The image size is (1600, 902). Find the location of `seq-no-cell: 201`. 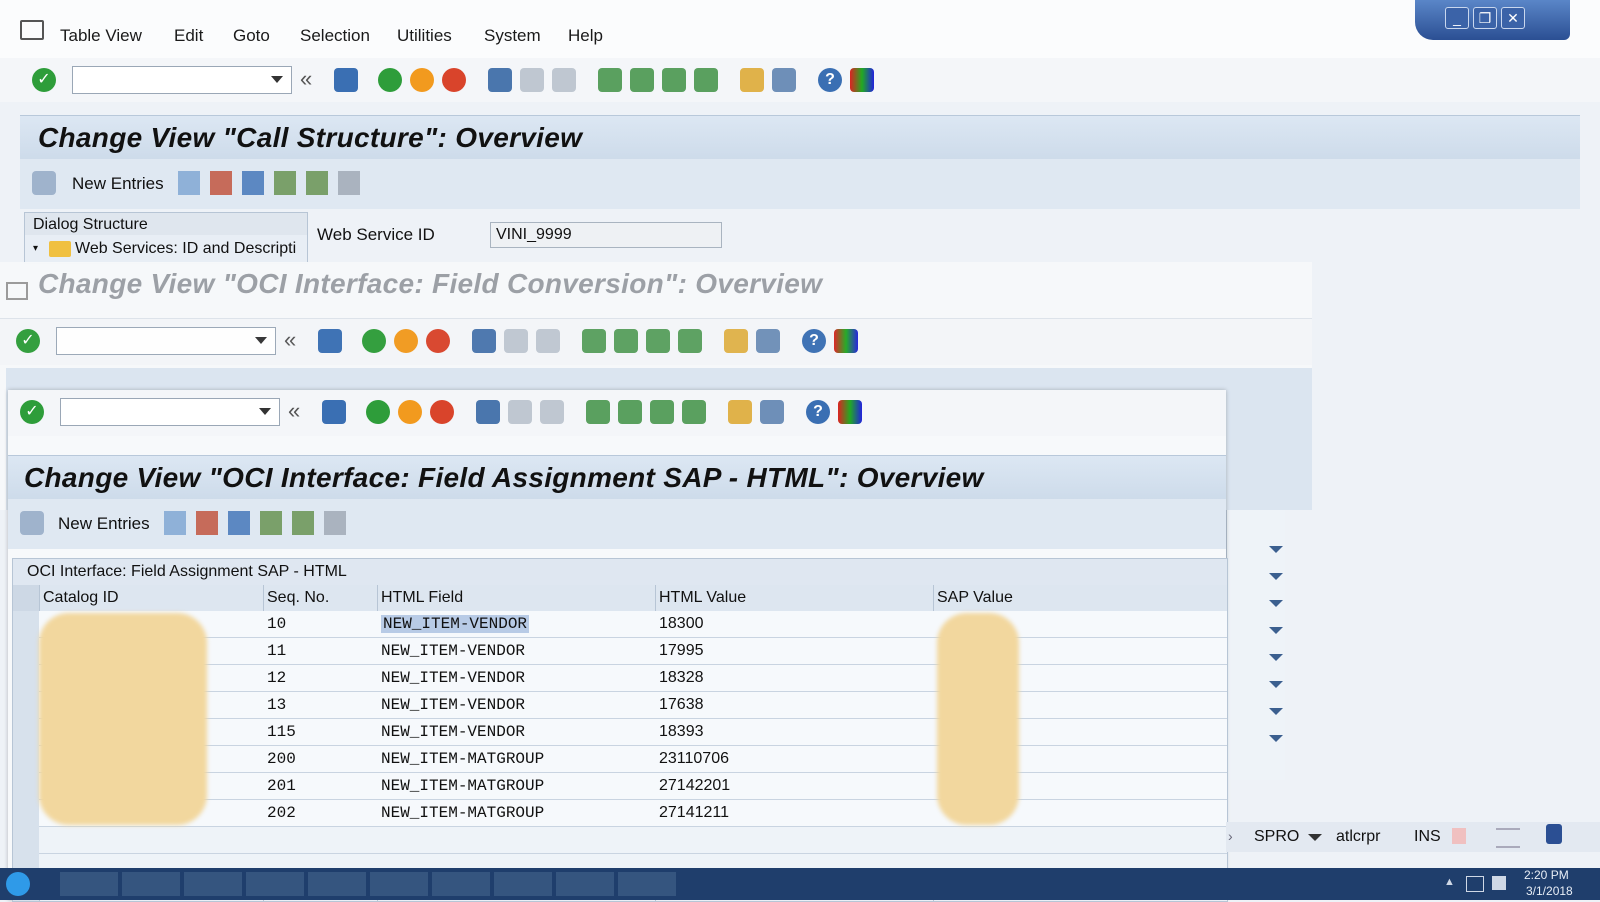

seq-no-cell: 201 is located at coordinates (281, 786).